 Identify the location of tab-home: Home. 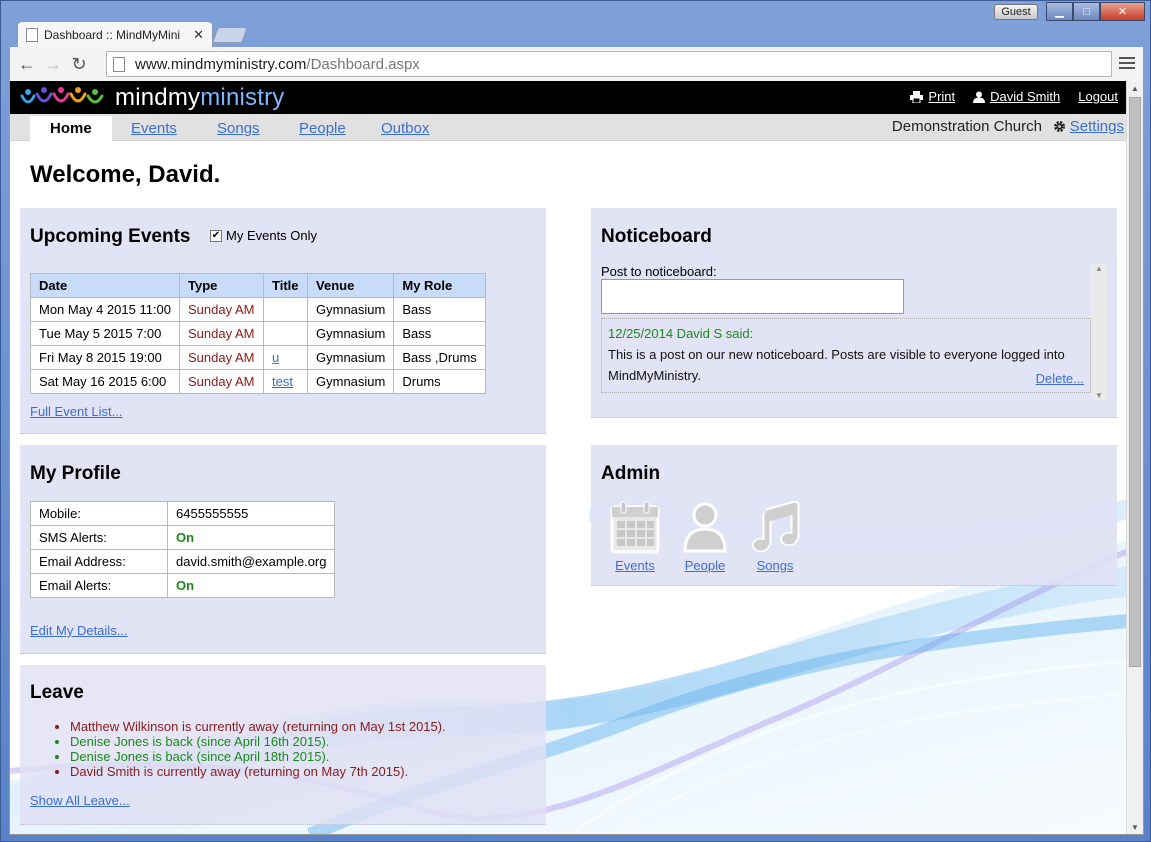
(71, 129).